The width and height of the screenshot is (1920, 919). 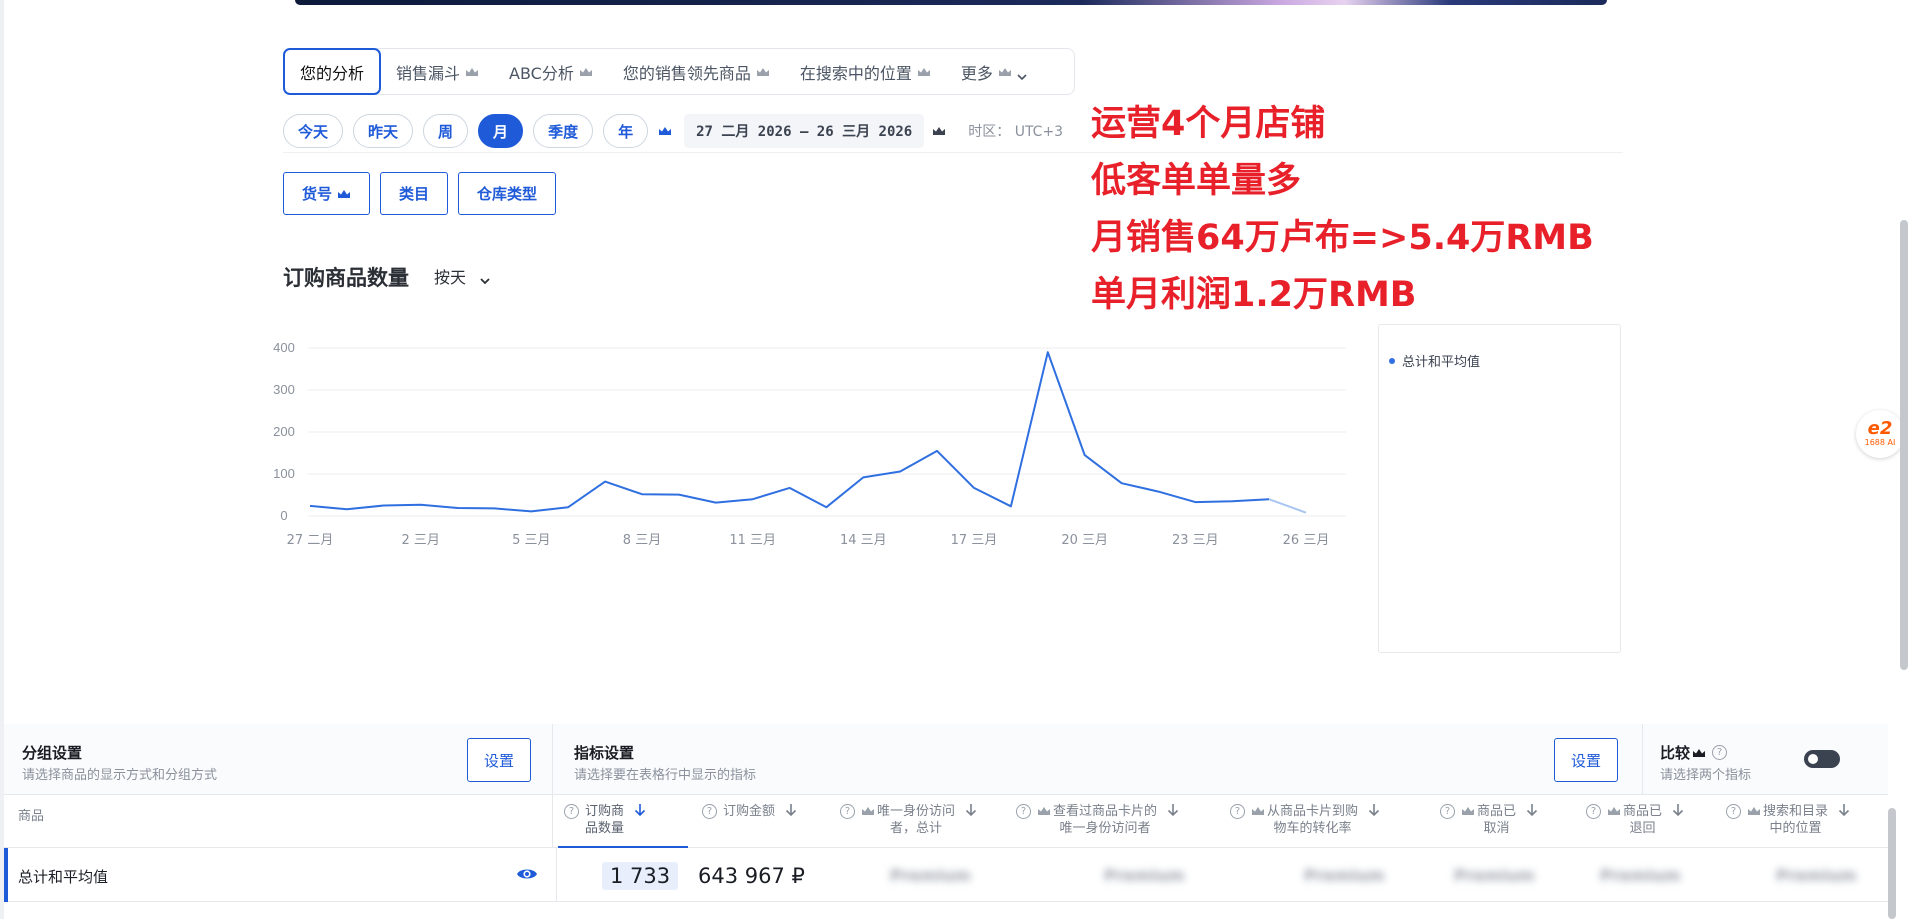 I want to click on column-header-4: ? 从商品卡片到购 物车的转化率, so click(x=1305, y=820).